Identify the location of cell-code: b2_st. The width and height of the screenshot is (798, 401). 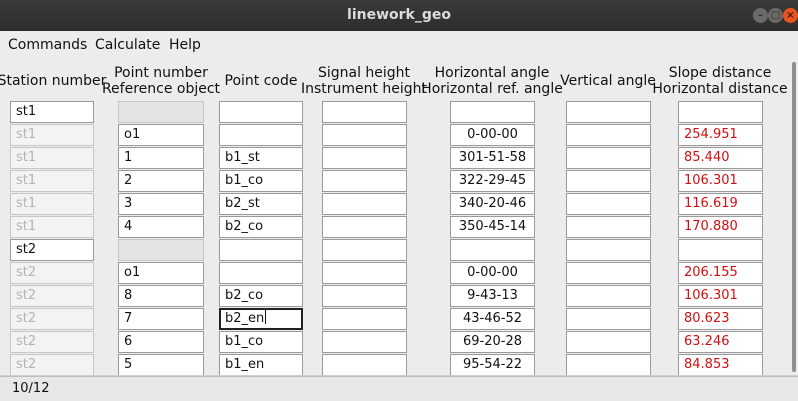
(261, 204).